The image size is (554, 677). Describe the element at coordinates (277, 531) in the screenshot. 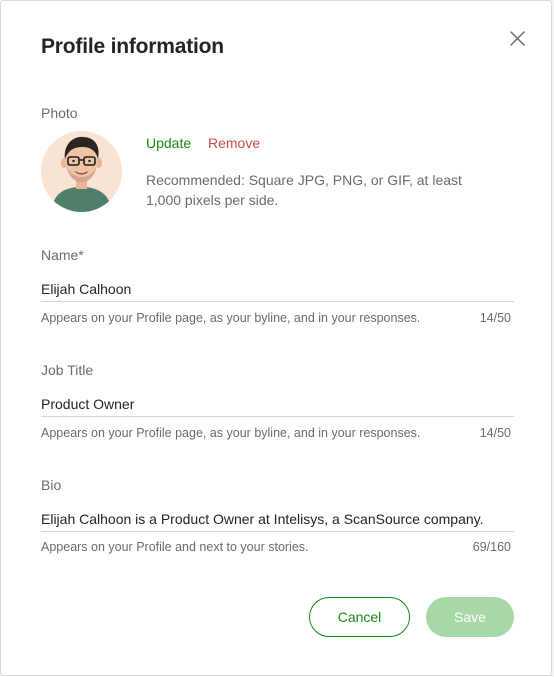

I see `bio-underline` at that location.